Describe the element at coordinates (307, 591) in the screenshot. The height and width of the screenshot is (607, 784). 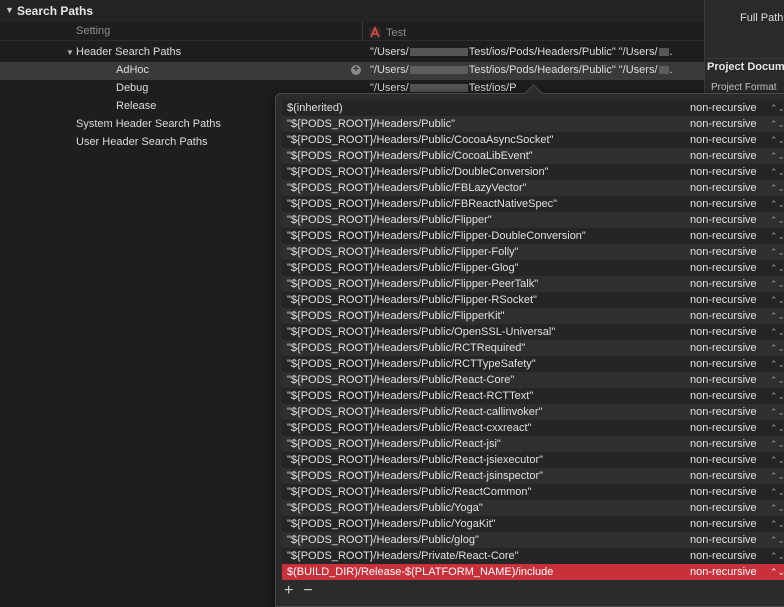
I see `remove-path-button: −` at that location.